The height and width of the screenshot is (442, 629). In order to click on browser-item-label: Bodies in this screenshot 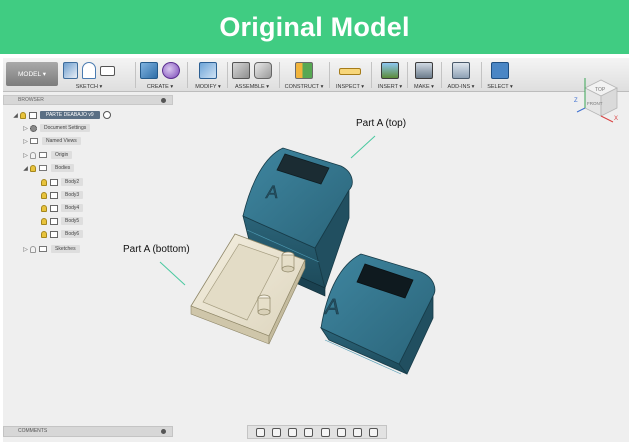, I will do `click(63, 168)`.